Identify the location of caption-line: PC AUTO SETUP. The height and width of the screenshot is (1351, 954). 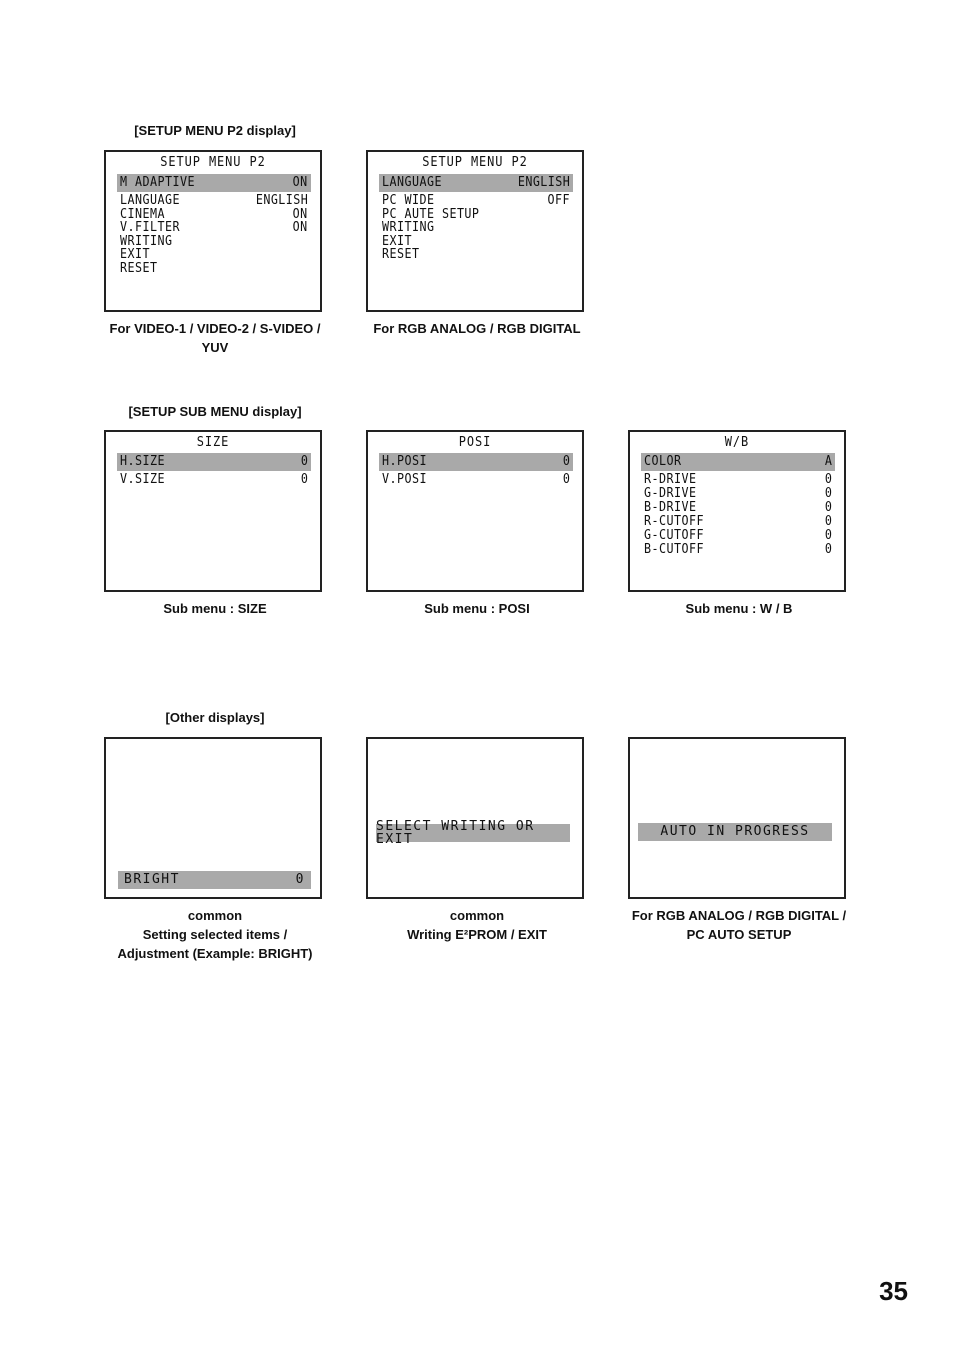
(739, 934).